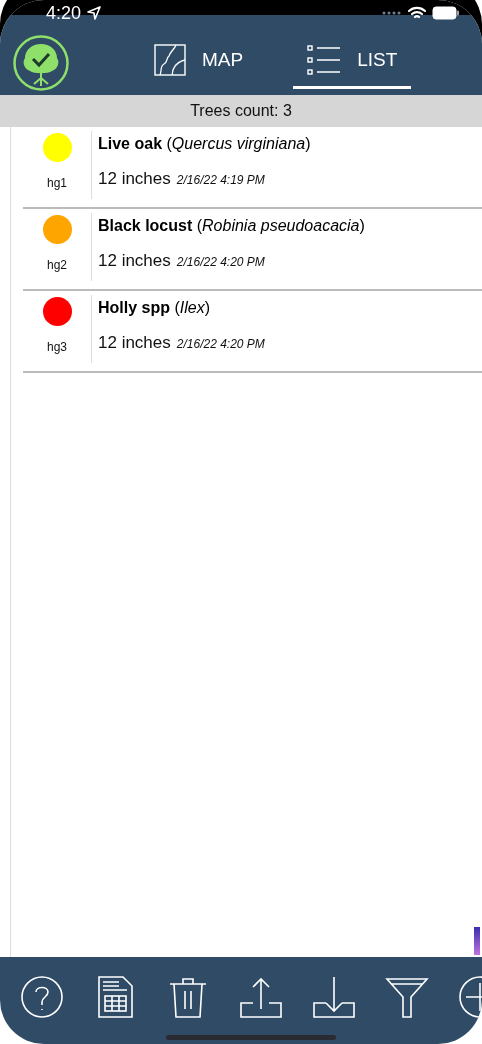 The width and height of the screenshot is (482, 1044). What do you see at coordinates (41, 63) in the screenshot?
I see `tree-logo-icon` at bounding box center [41, 63].